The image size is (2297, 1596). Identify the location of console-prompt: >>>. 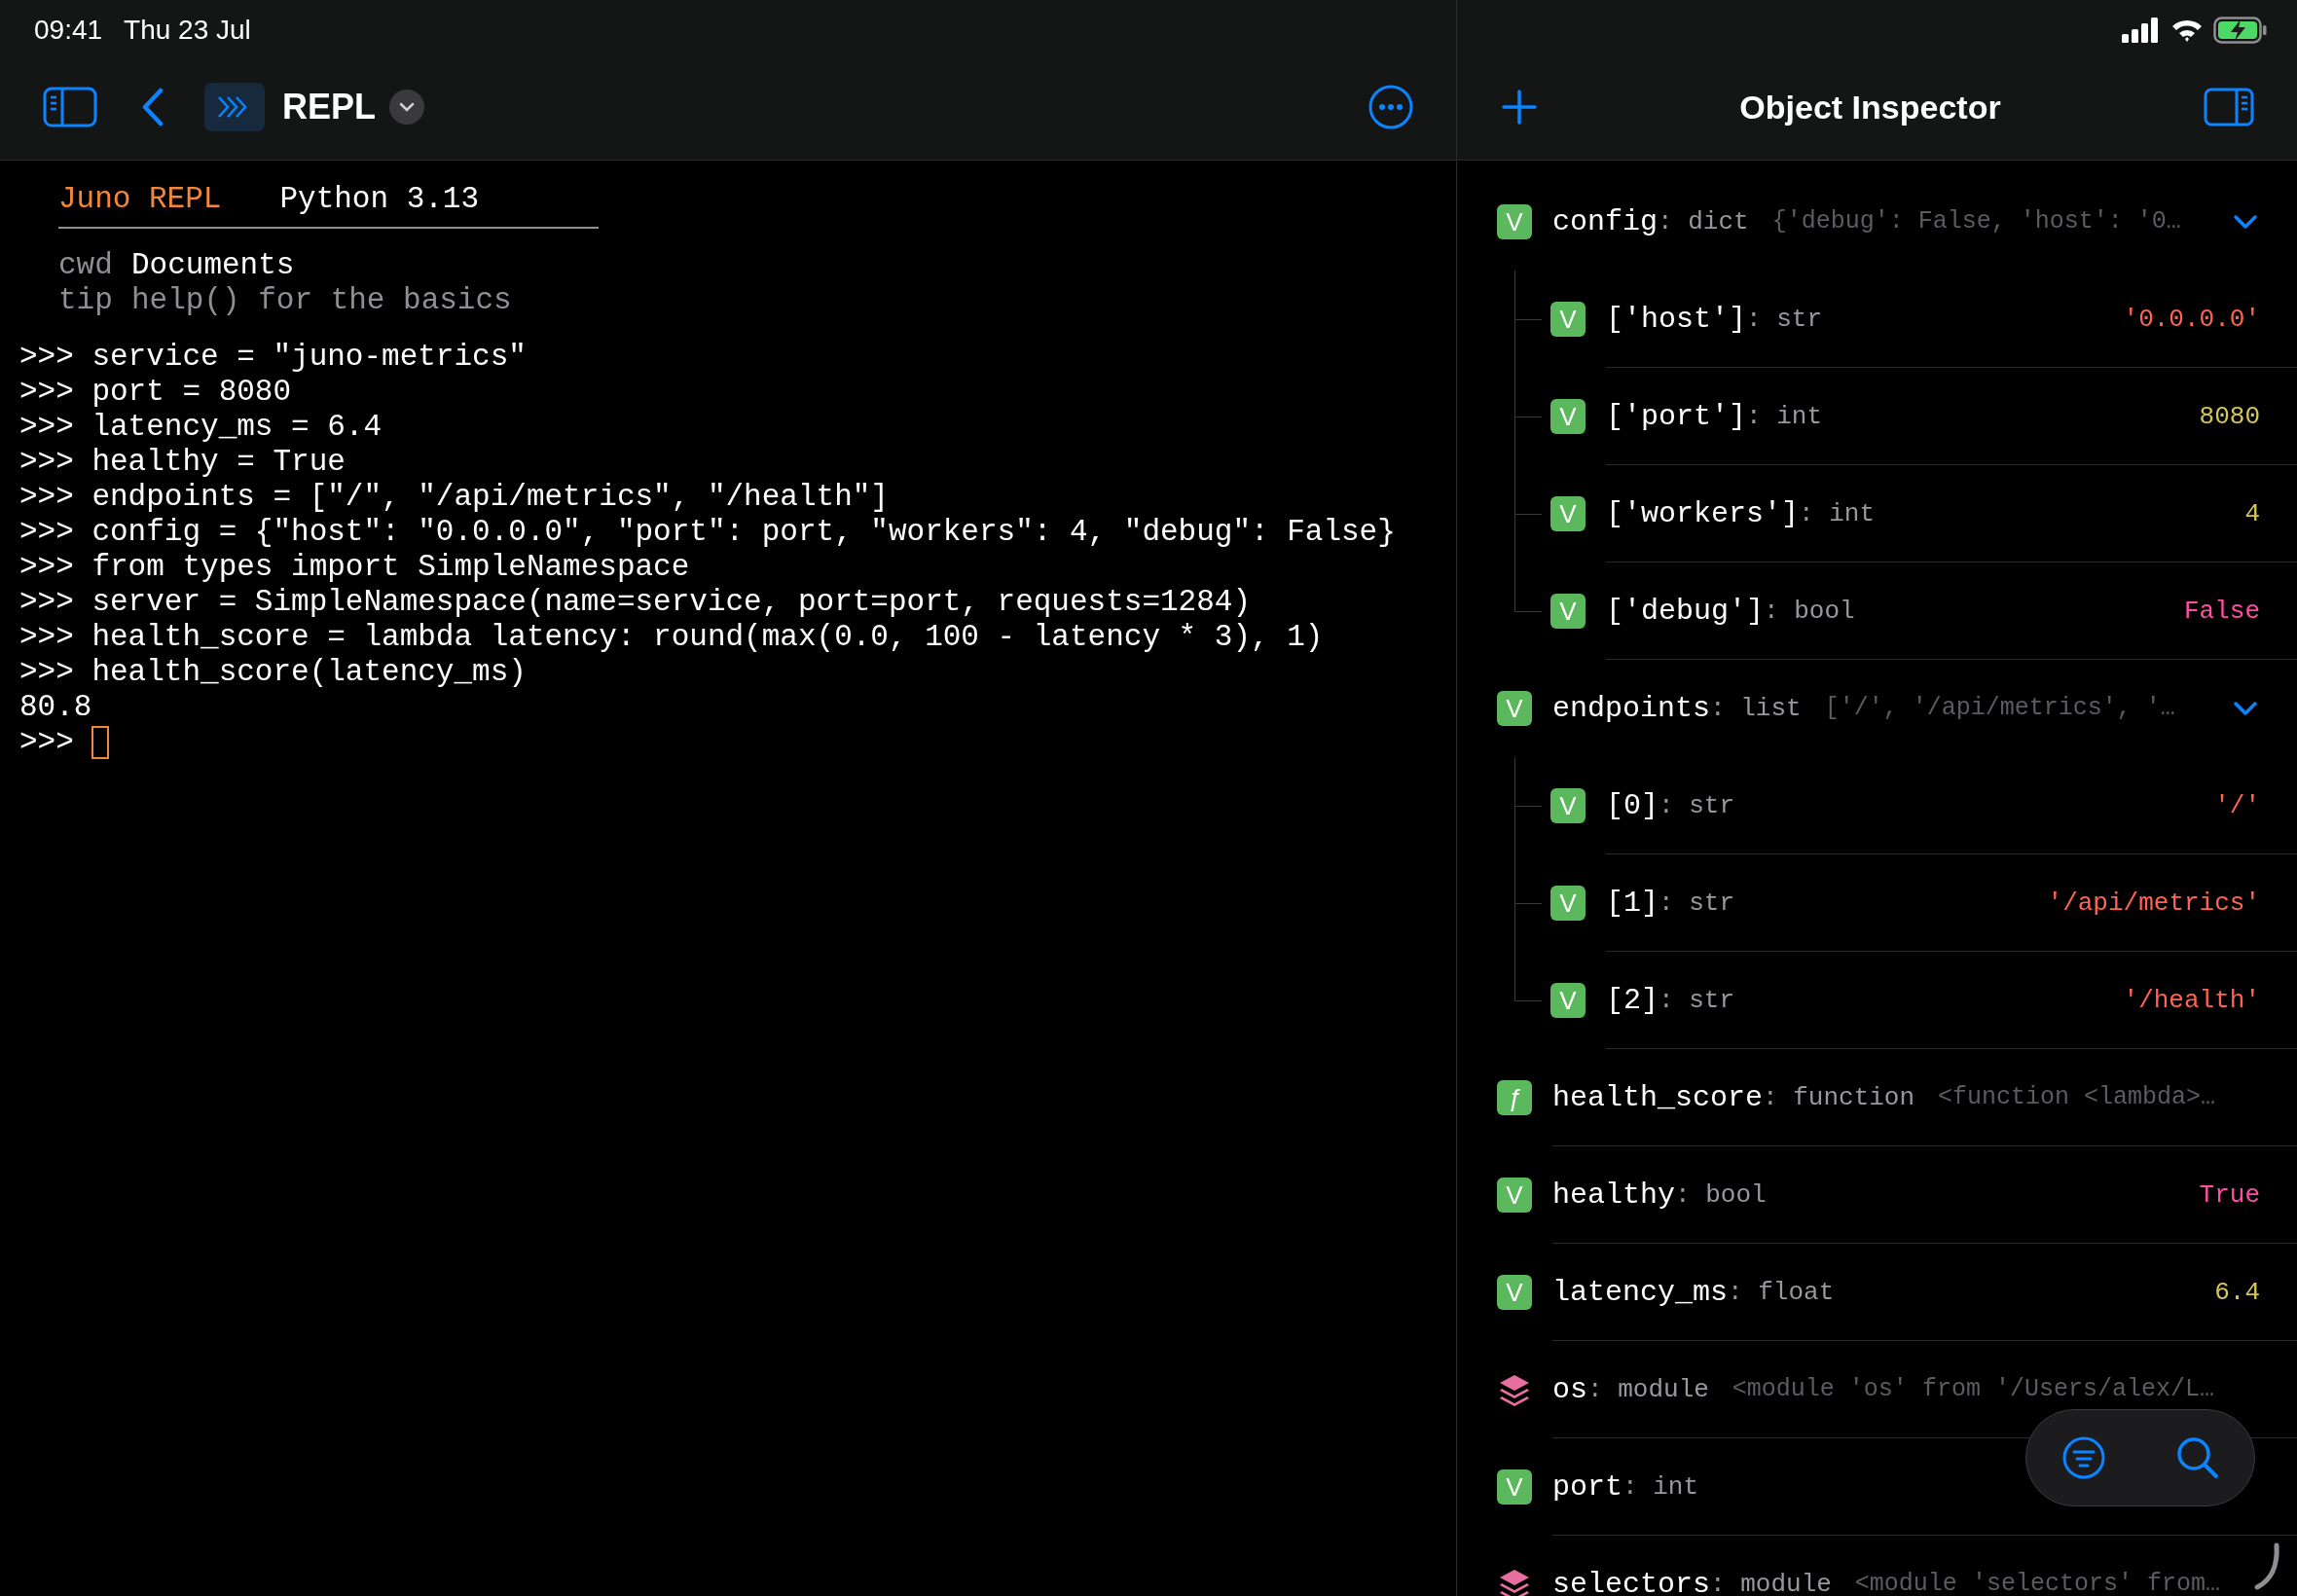
(46, 743).